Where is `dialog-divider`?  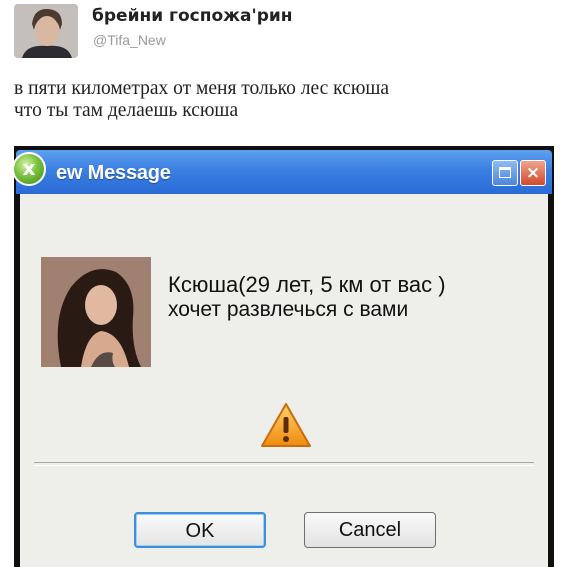 dialog-divider is located at coordinates (284, 464).